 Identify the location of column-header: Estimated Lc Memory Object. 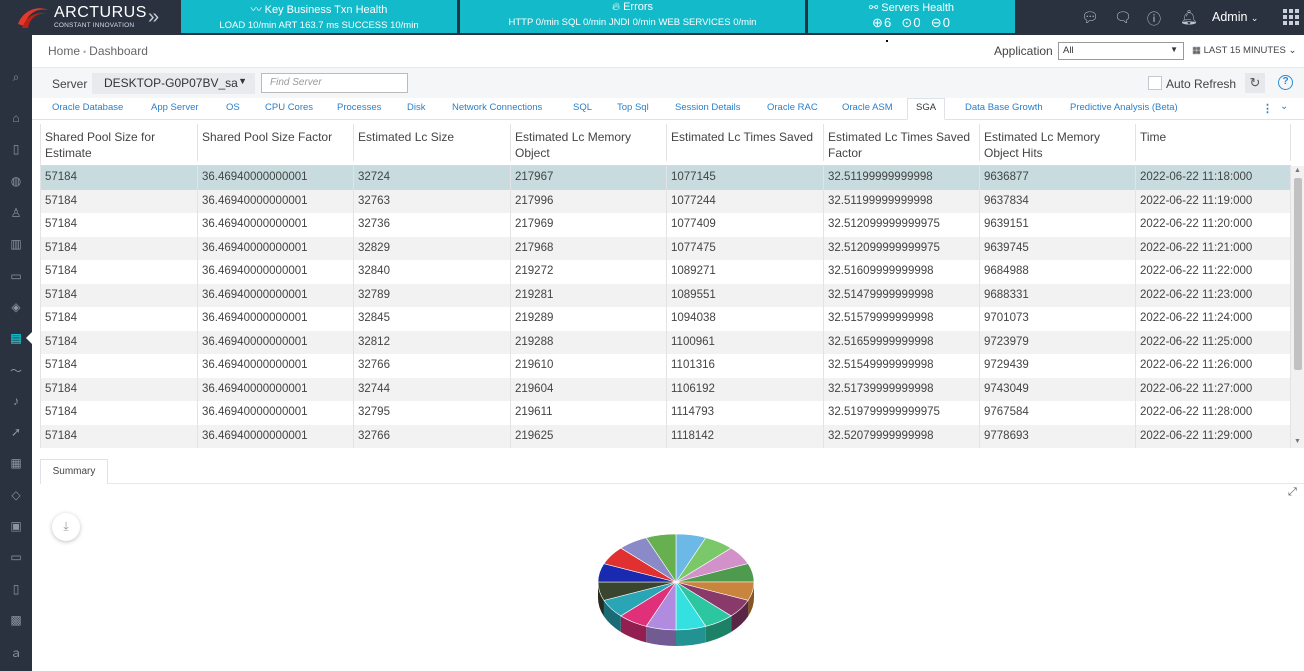
(589, 142).